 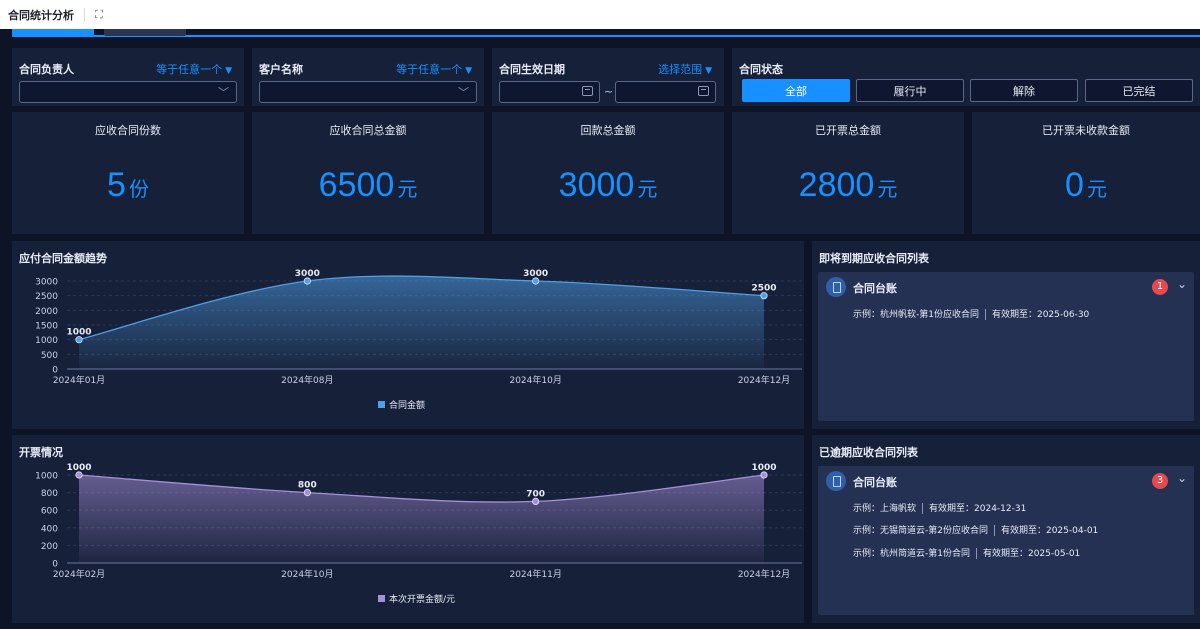 What do you see at coordinates (596, 185) in the screenshot?
I see `kpi-number: 3000` at bounding box center [596, 185].